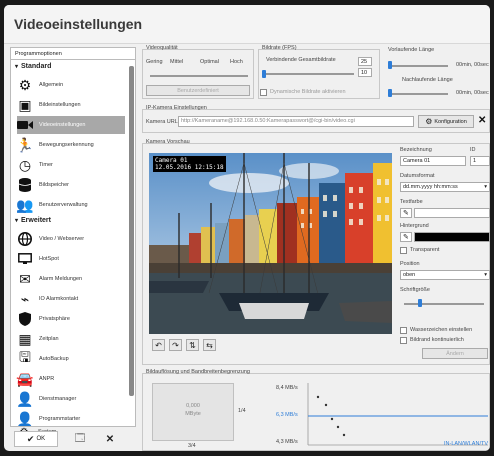 This screenshot has width=494, height=456. What do you see at coordinates (71, 319) in the screenshot?
I see `sidebar-item-privatsphaere: Privatsphäre` at bounding box center [71, 319].